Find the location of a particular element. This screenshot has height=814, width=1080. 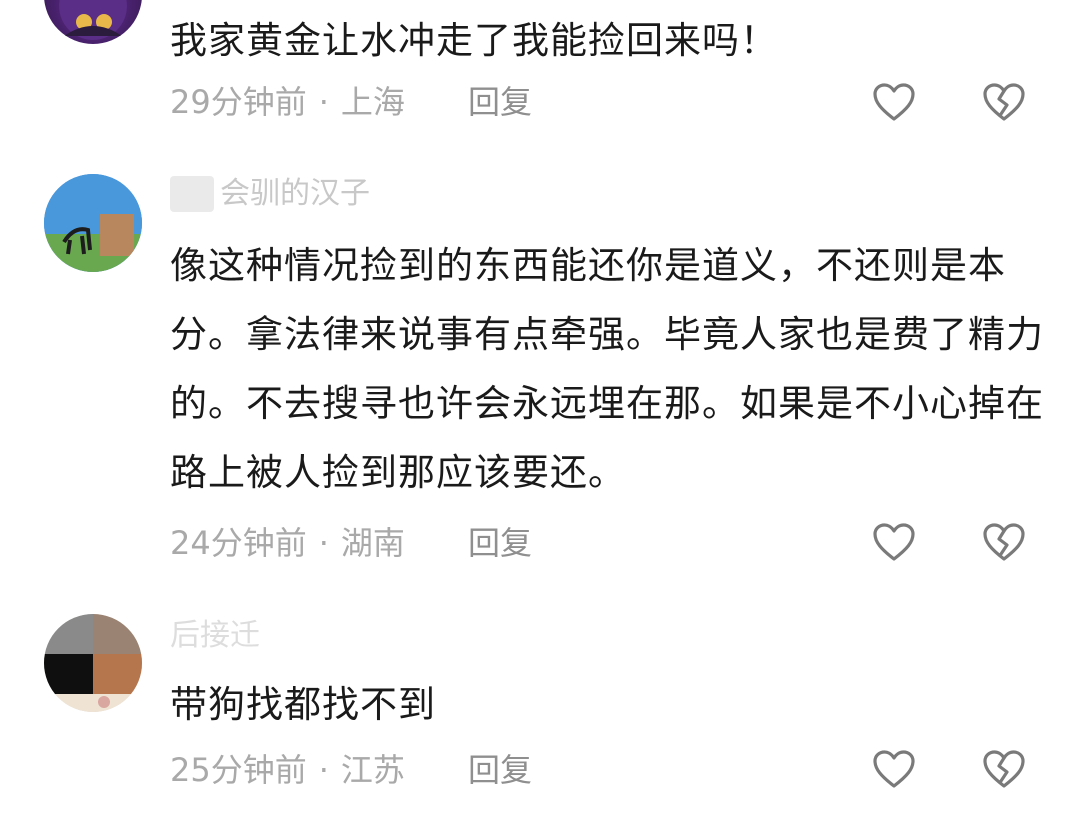

comment-meta: 24分钟前 · 湖南 回复 is located at coordinates (351, 543).